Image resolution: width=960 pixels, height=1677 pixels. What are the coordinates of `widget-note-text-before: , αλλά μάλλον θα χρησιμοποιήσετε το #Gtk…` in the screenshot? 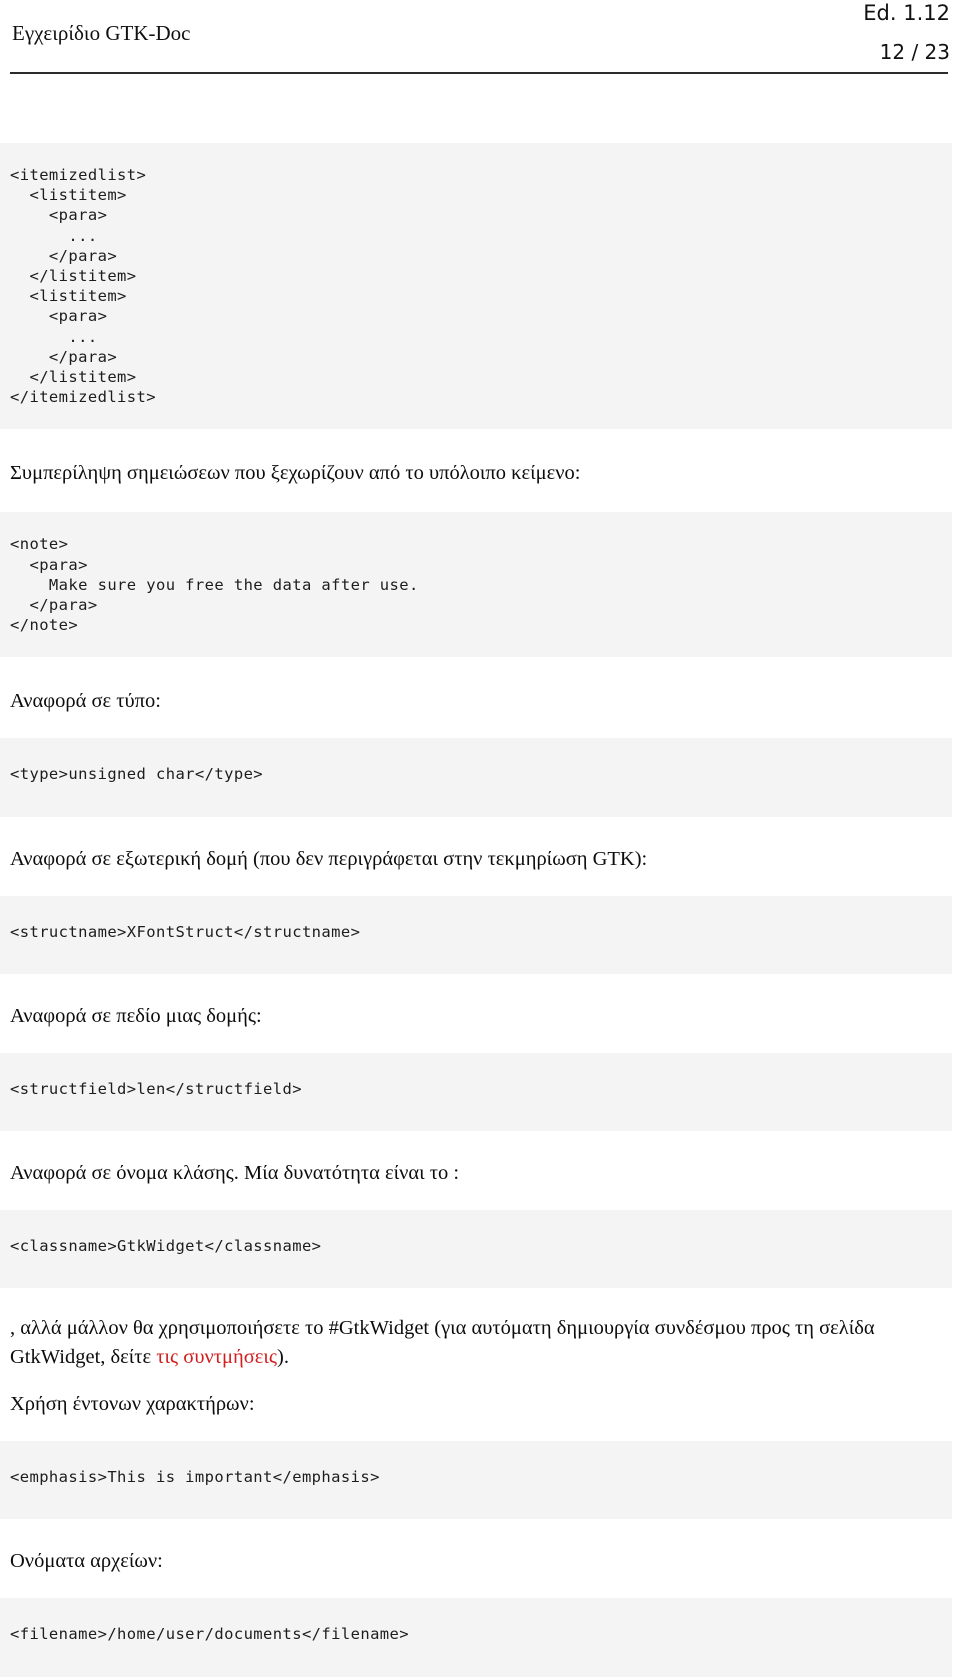 It's located at (442, 1343).